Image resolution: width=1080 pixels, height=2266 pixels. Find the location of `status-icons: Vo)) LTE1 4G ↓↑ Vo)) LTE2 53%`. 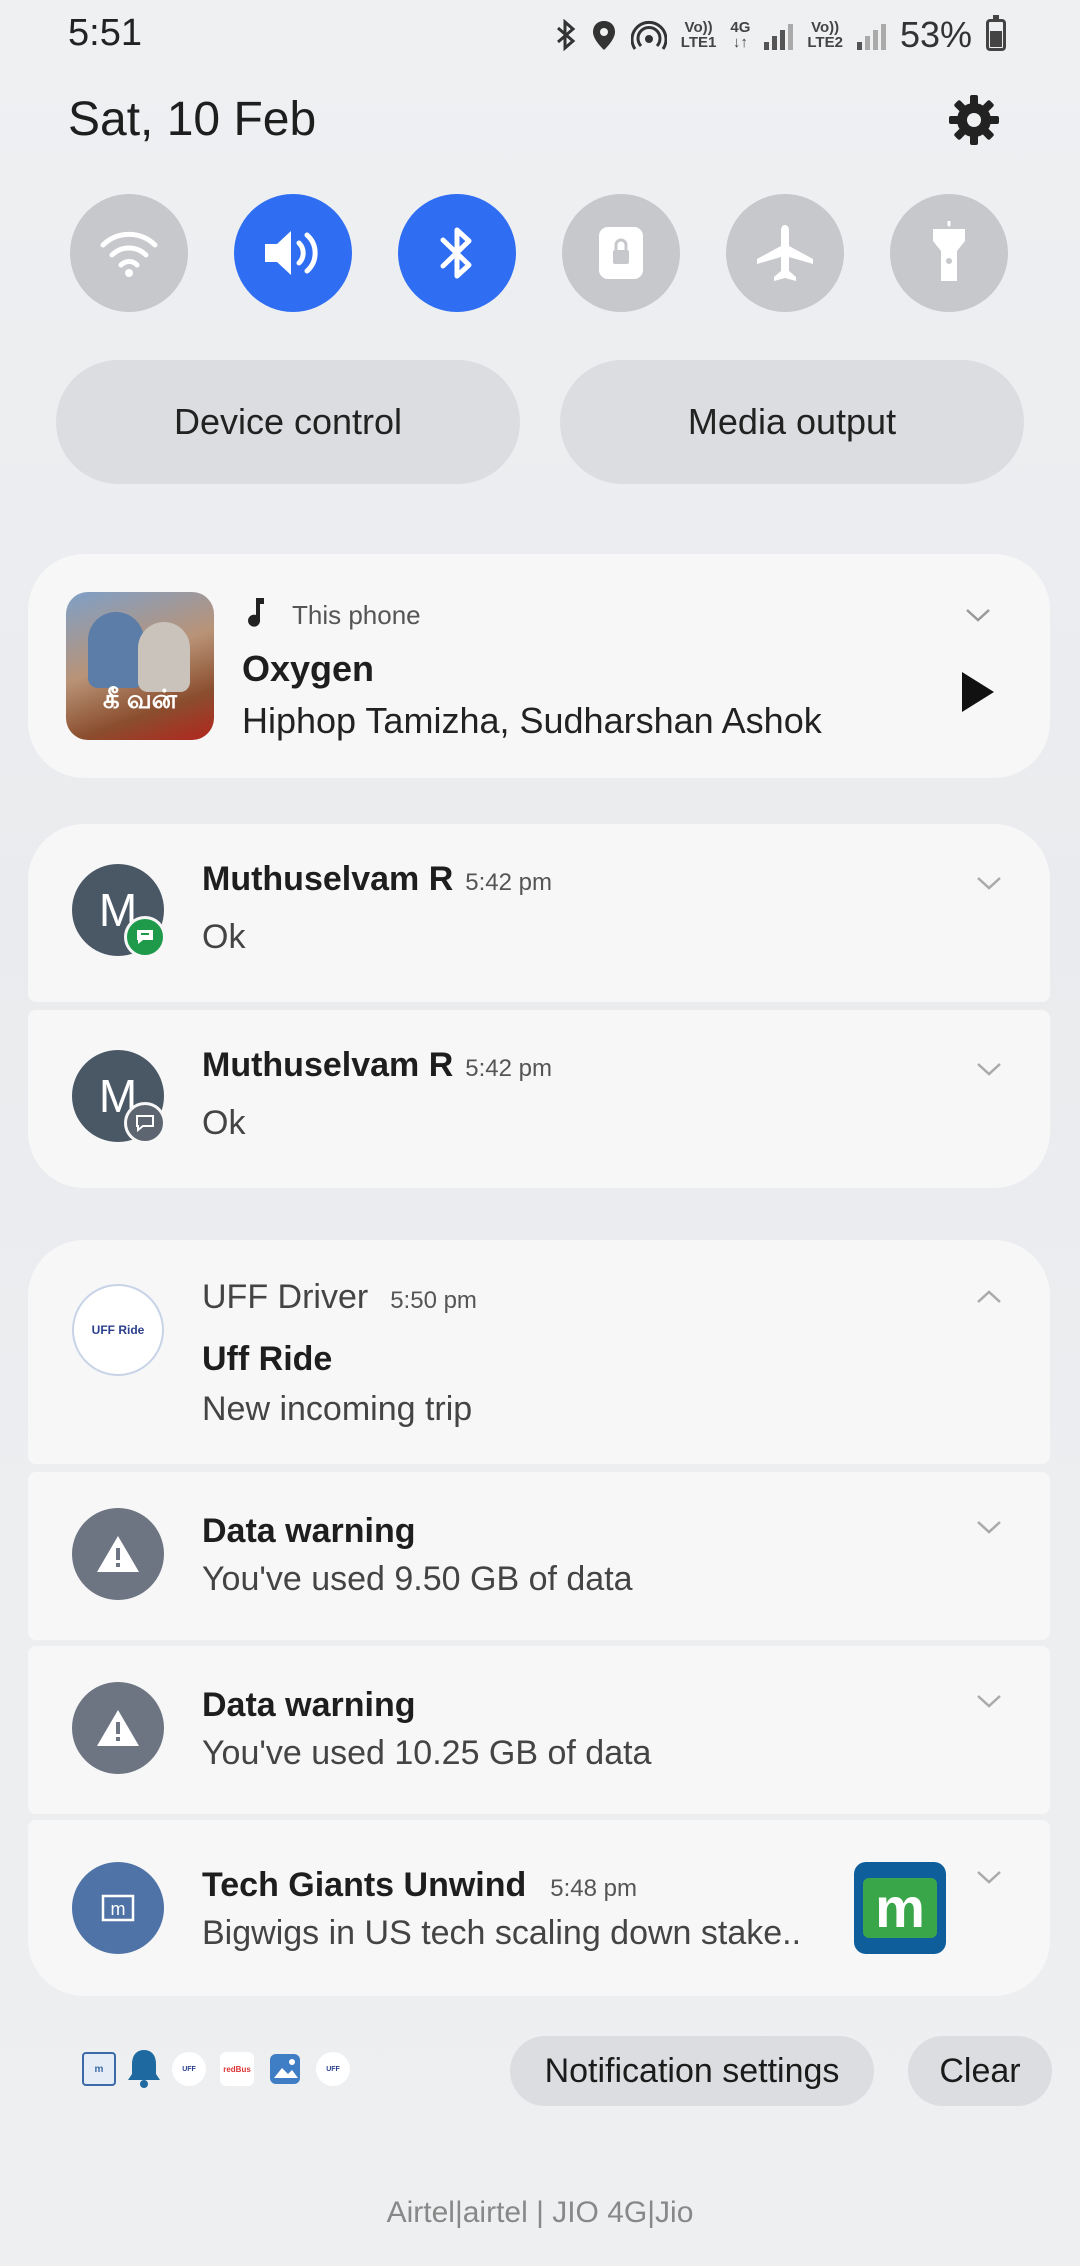

status-icons: Vo)) LTE1 4G ↓↑ Vo)) LTE2 53% is located at coordinates (780, 35).